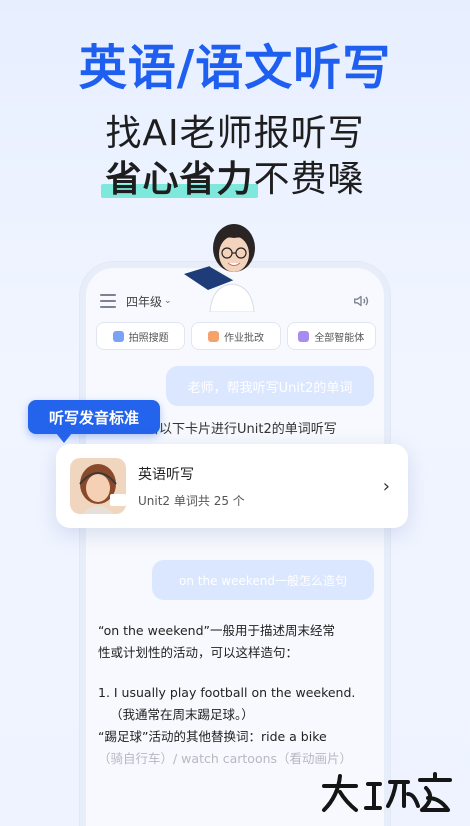  Describe the element at coordinates (166, 474) in the screenshot. I see `card-title: 英语听写` at that location.